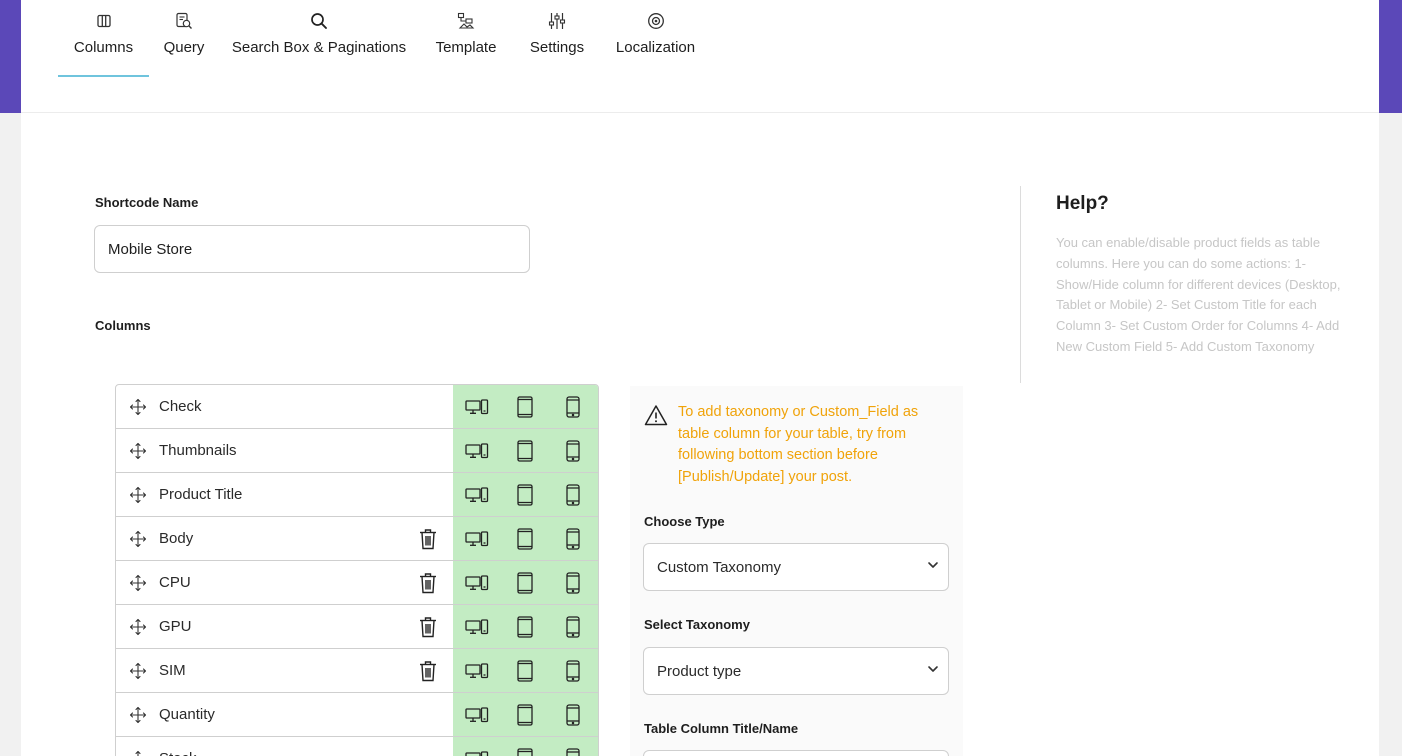 This screenshot has width=1402, height=756. Describe the element at coordinates (176, 538) in the screenshot. I see `column-name: Body` at that location.